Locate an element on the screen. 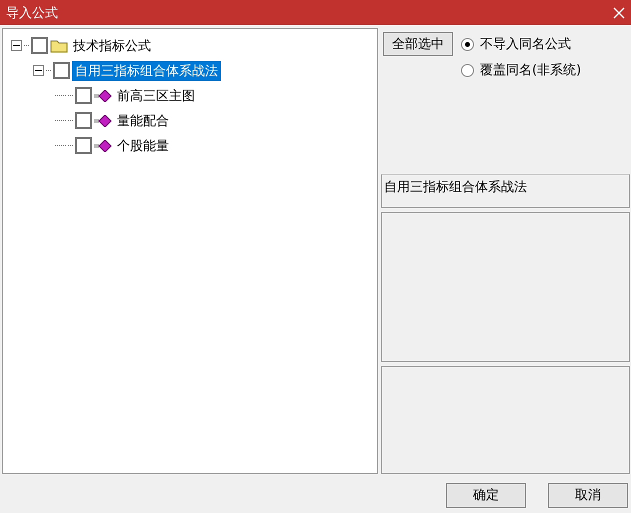 The image size is (631, 513). radio-option: 不导入同名公式 is located at coordinates (521, 44).